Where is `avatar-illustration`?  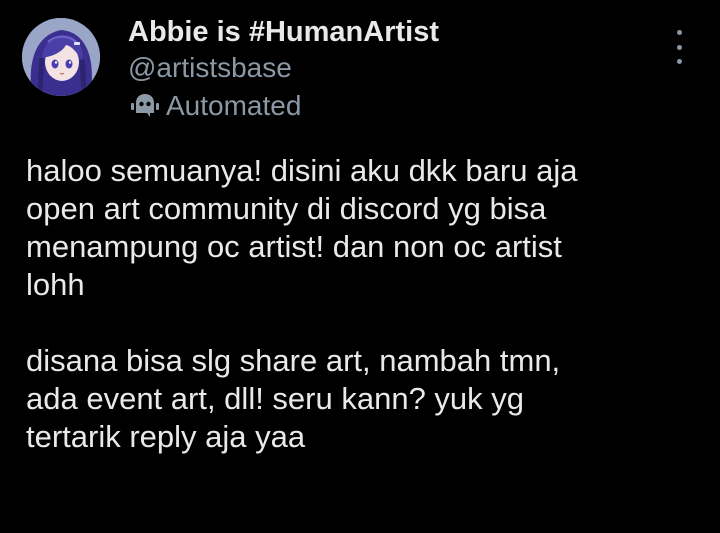 avatar-illustration is located at coordinates (61, 57).